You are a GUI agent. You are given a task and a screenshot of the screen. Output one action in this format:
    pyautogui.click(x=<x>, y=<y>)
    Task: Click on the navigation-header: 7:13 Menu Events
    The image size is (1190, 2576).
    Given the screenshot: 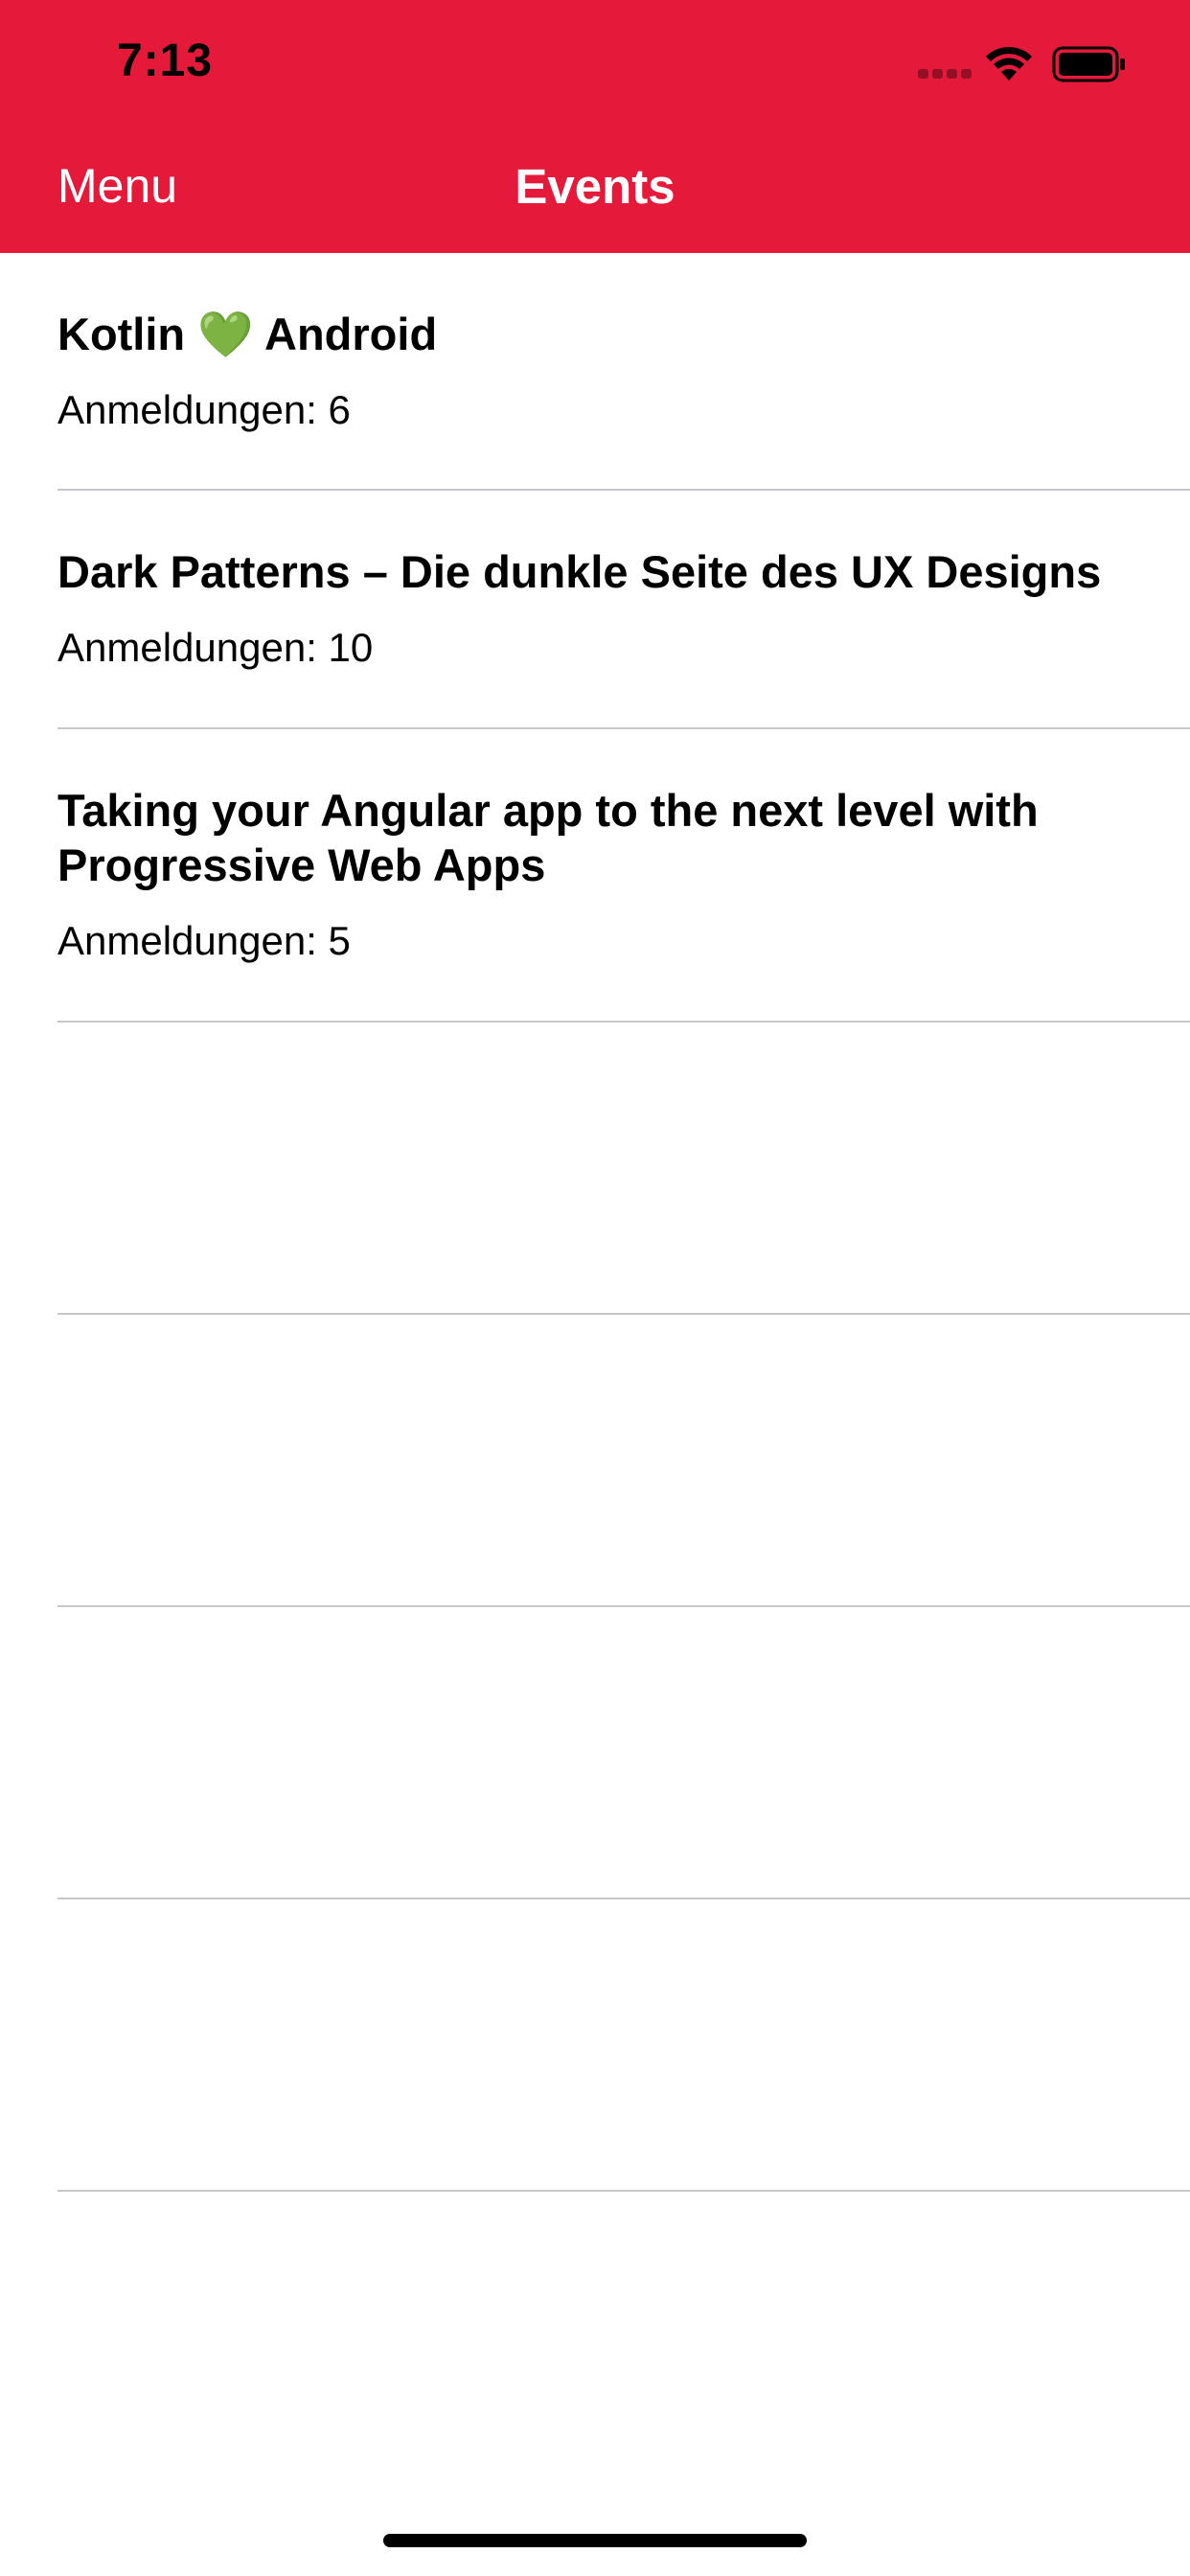 What is the action you would take?
    pyautogui.click(x=595, y=126)
    